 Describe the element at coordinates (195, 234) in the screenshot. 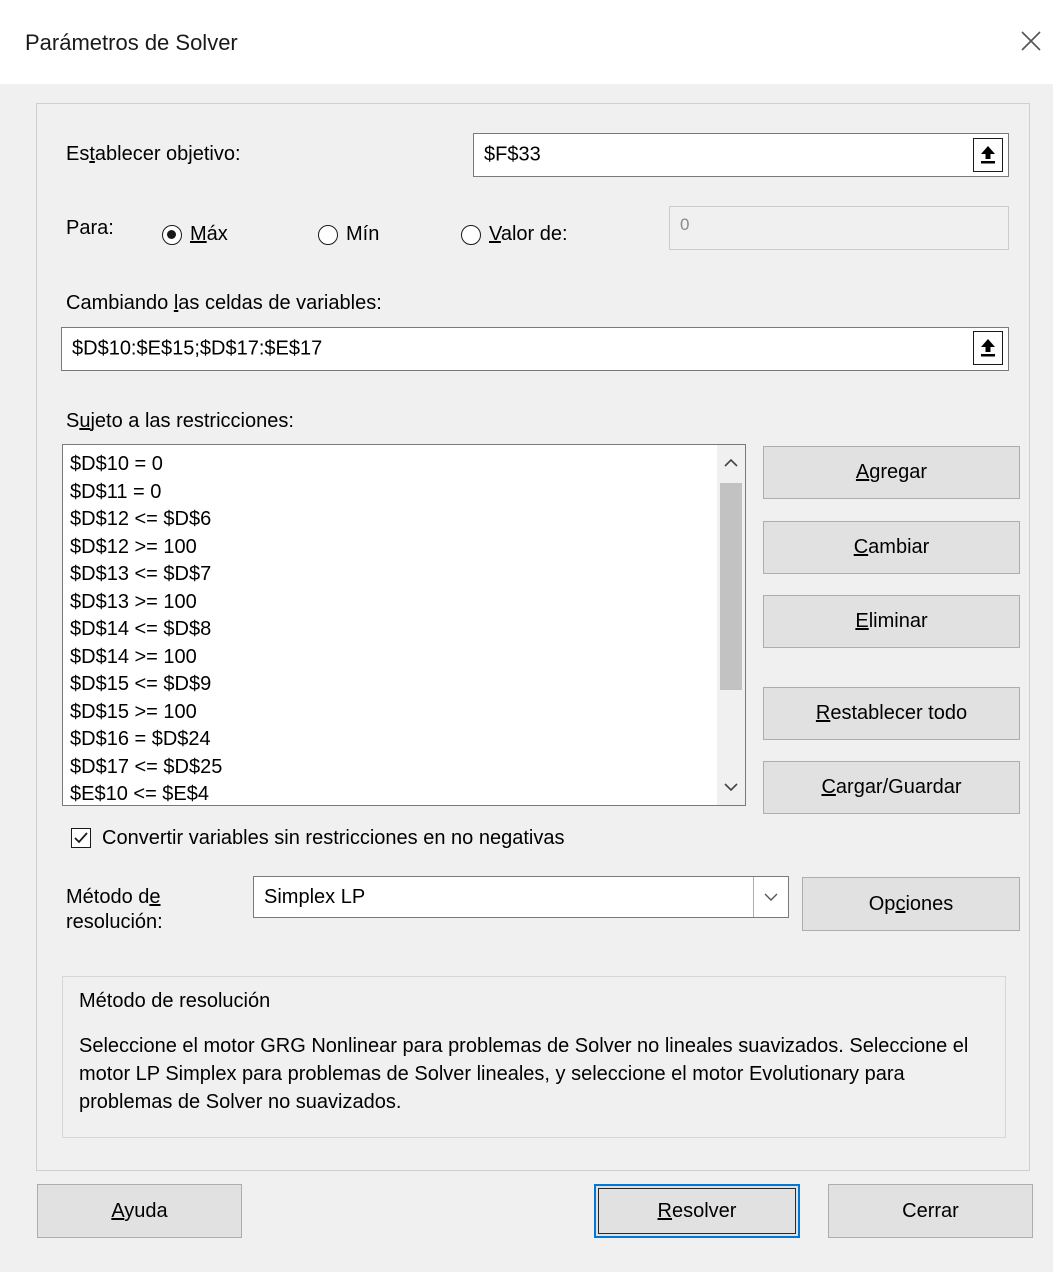

I see `radio-max: Máx` at that location.